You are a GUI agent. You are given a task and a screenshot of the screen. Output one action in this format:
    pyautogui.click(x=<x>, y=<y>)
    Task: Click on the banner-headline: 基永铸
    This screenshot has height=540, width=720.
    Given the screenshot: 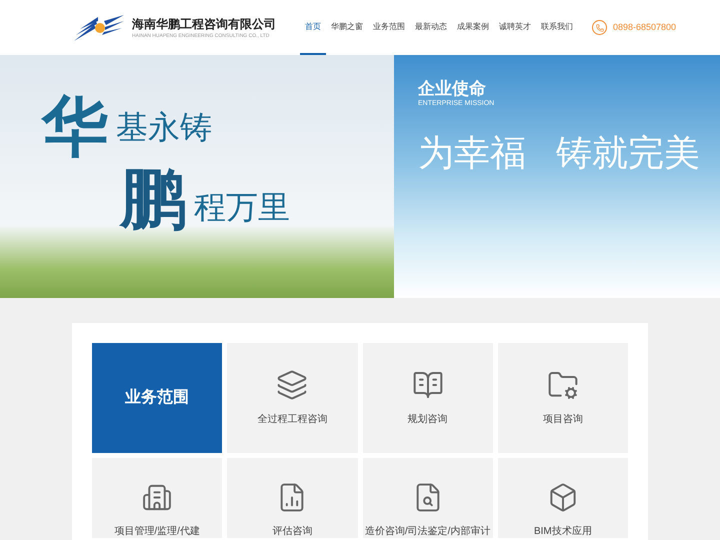 What is the action you would take?
    pyautogui.click(x=164, y=127)
    